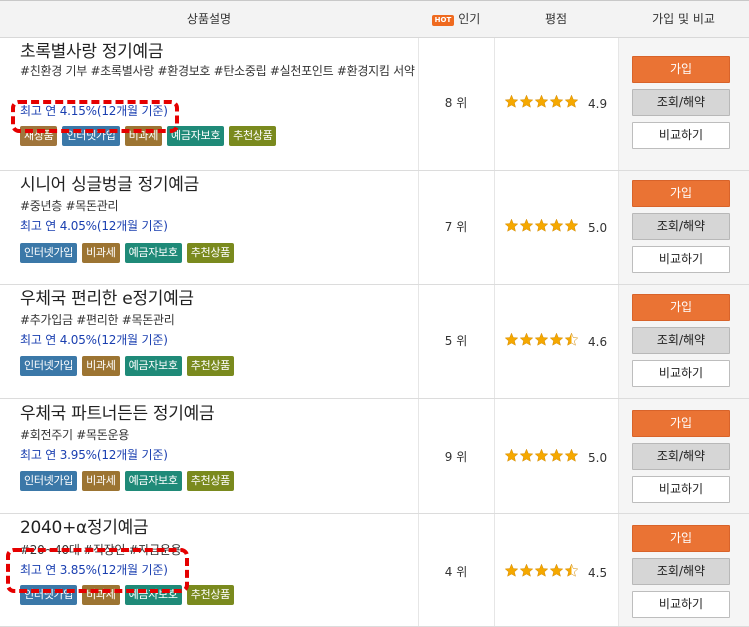  I want to click on header-popularity: HOT 인기, so click(456, 20).